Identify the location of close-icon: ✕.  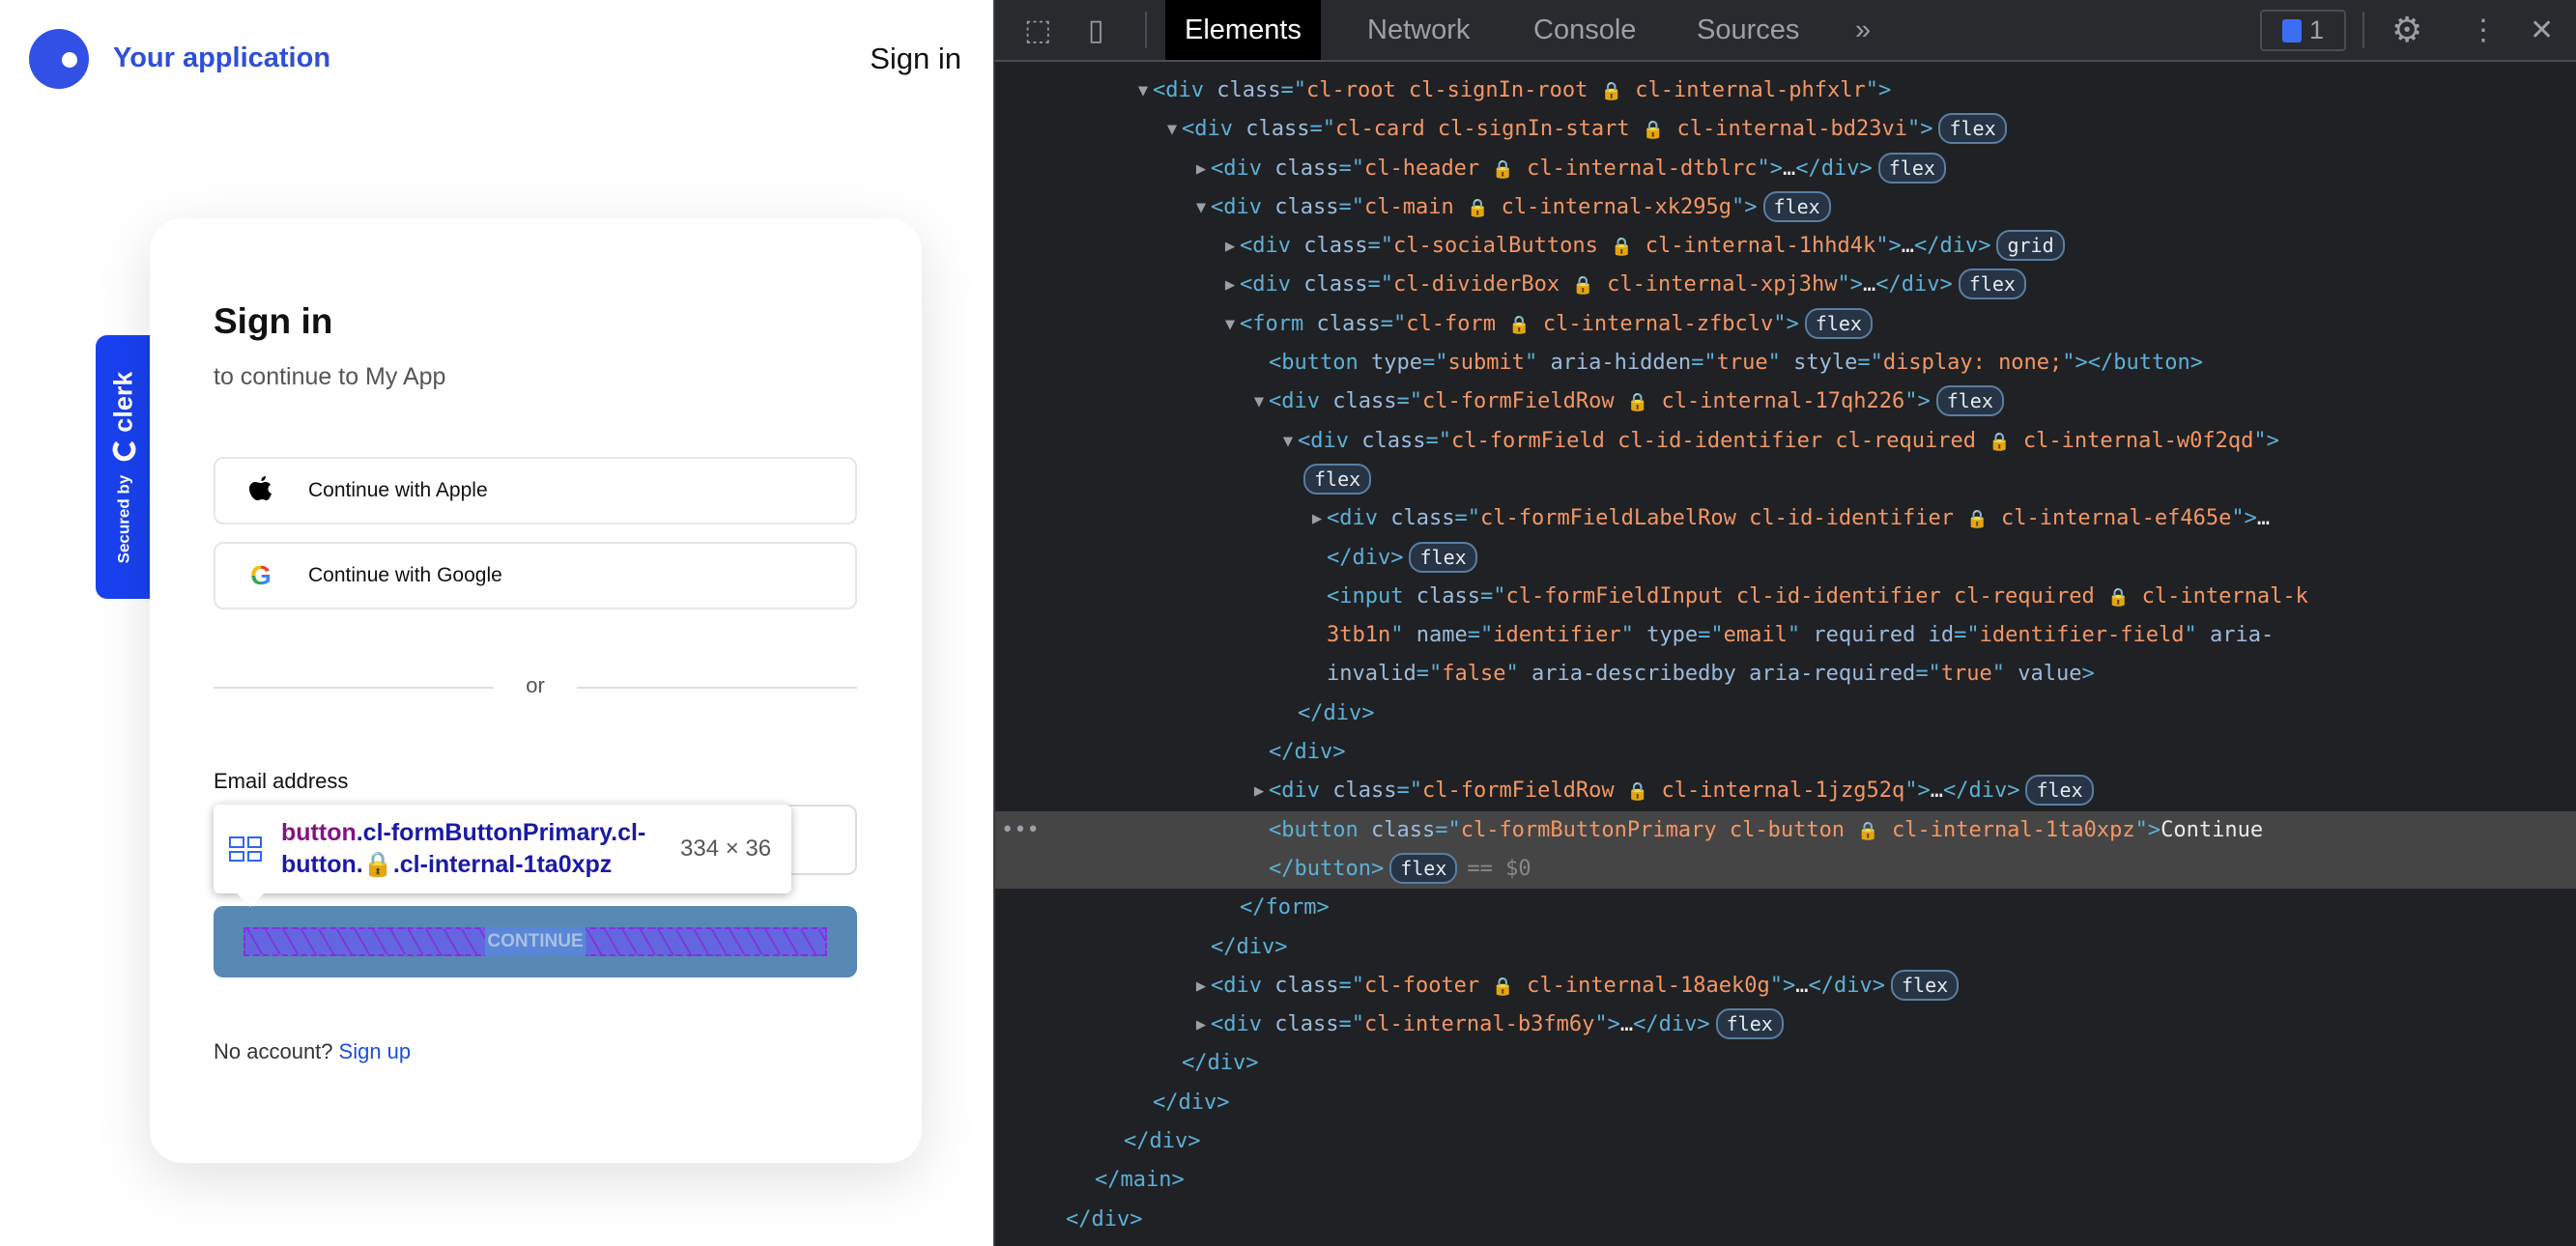
(2542, 30).